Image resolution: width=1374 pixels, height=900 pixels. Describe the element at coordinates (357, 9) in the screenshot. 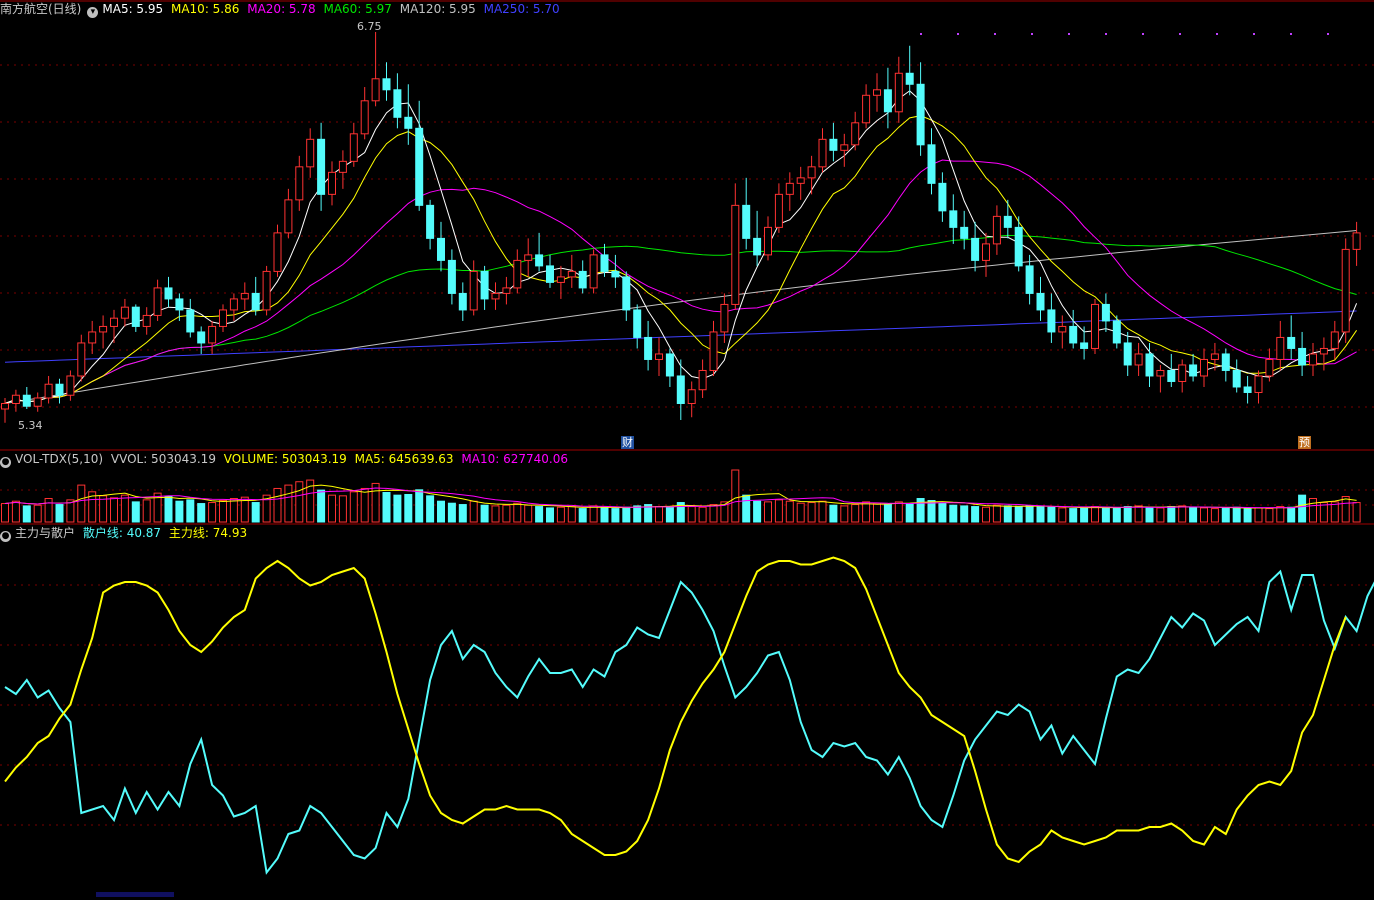

I see `ma60-value: MA60: 5.97` at that location.